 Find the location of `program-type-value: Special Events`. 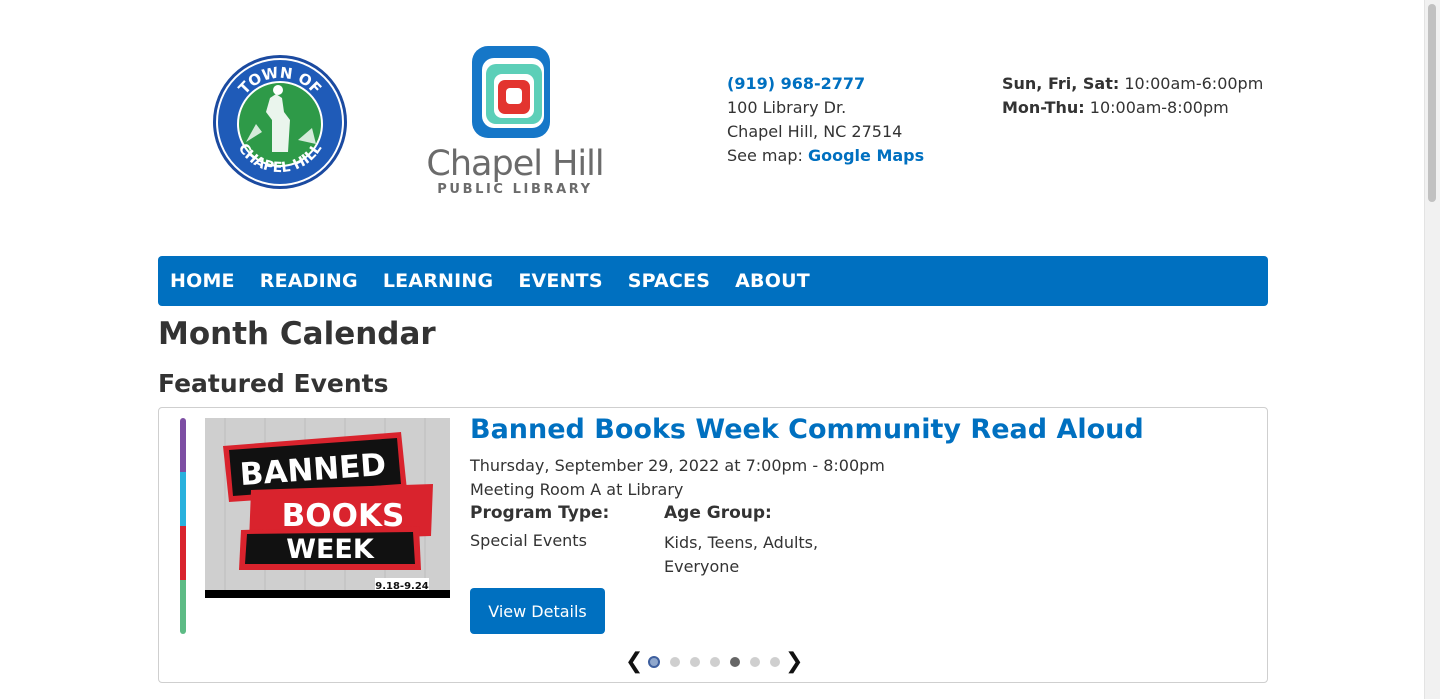

program-type-value: Special Events is located at coordinates (528, 540).